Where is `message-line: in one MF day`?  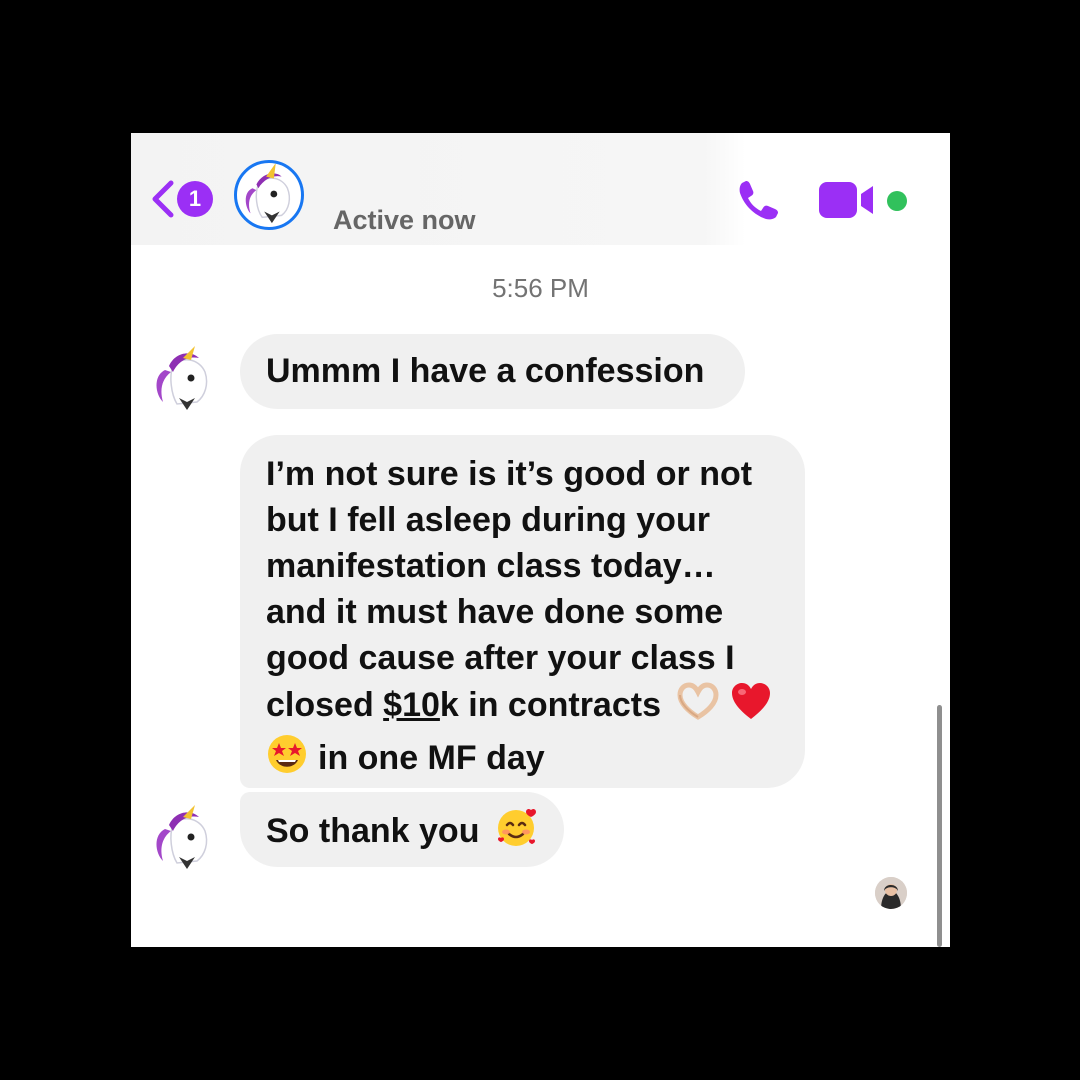 message-line: in one MF day is located at coordinates (522, 760).